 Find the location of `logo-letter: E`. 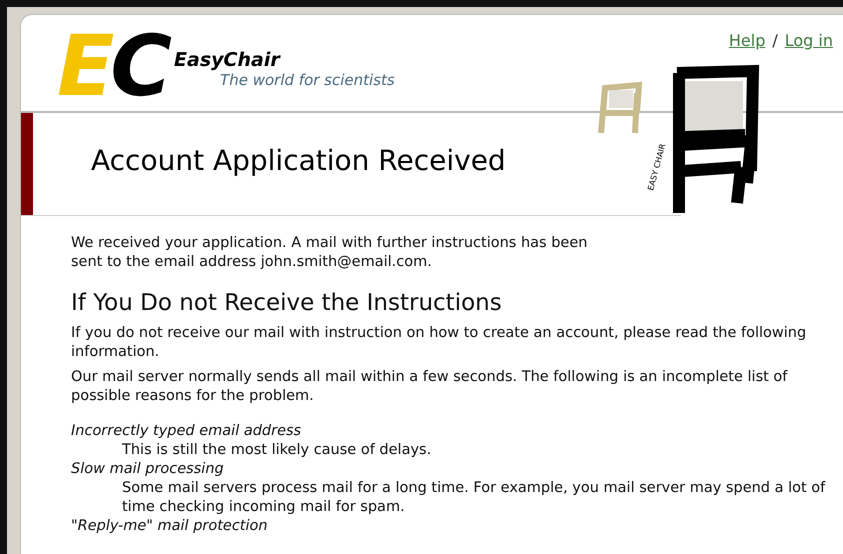

logo-letter: E is located at coordinates (85, 66).